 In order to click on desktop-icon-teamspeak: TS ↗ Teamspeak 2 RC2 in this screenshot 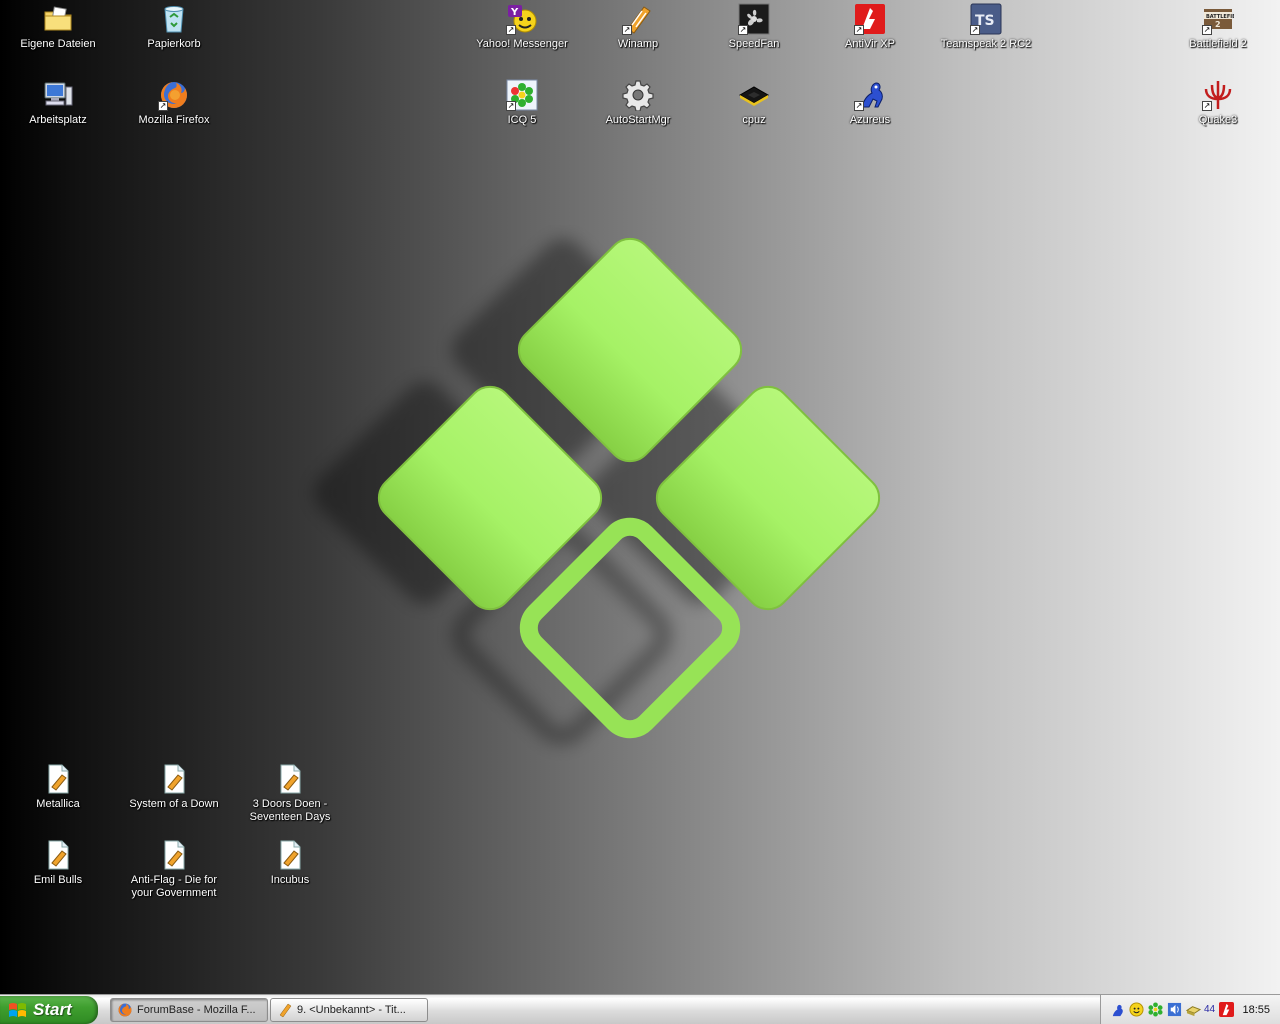, I will do `click(986, 26)`.